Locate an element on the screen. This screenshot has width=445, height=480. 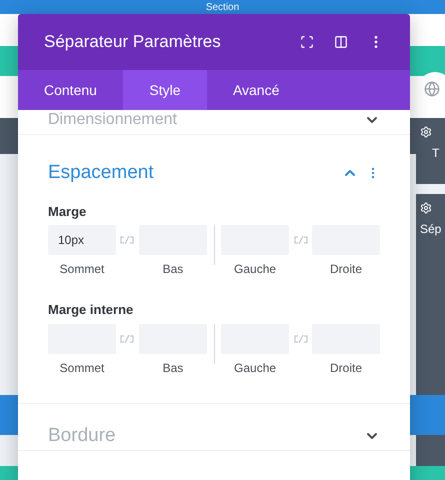
tab: Contenu is located at coordinates (70, 90).